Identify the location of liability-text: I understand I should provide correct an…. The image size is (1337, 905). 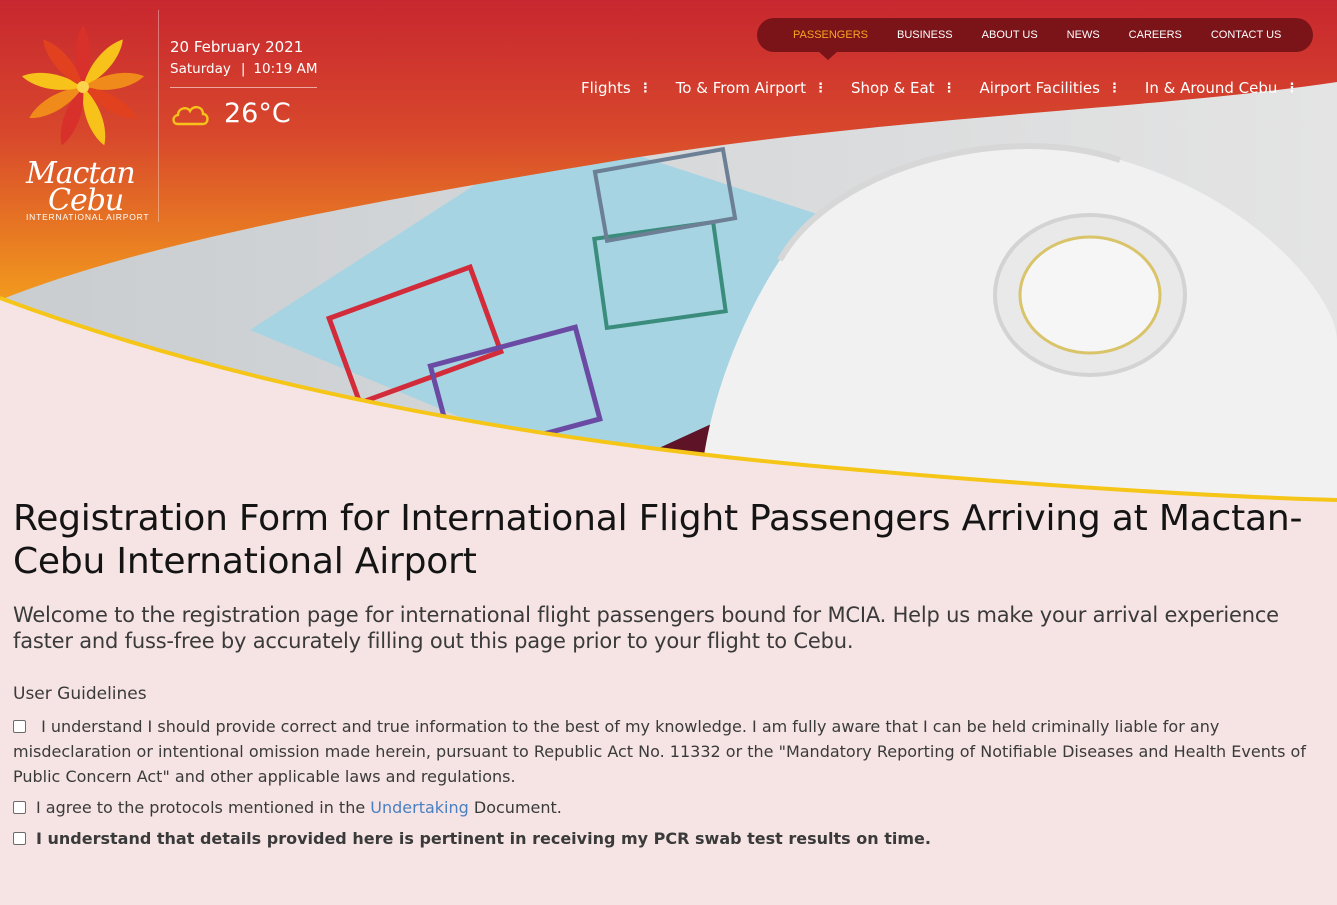
(659, 751).